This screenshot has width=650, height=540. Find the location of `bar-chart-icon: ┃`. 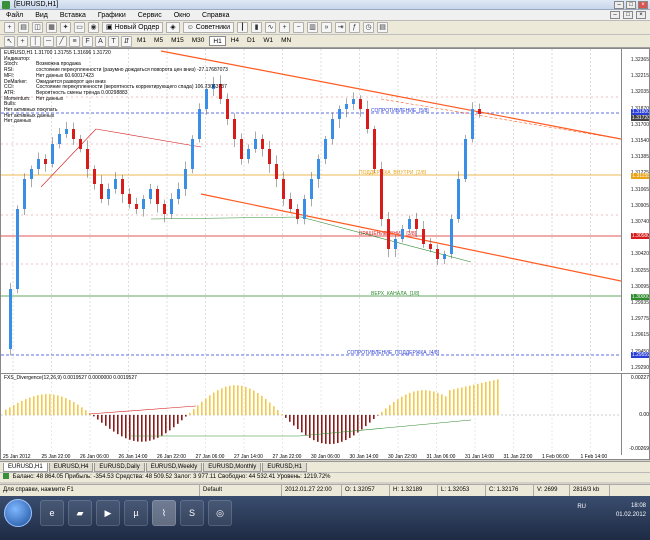

bar-chart-icon: ┃ is located at coordinates (242, 27).